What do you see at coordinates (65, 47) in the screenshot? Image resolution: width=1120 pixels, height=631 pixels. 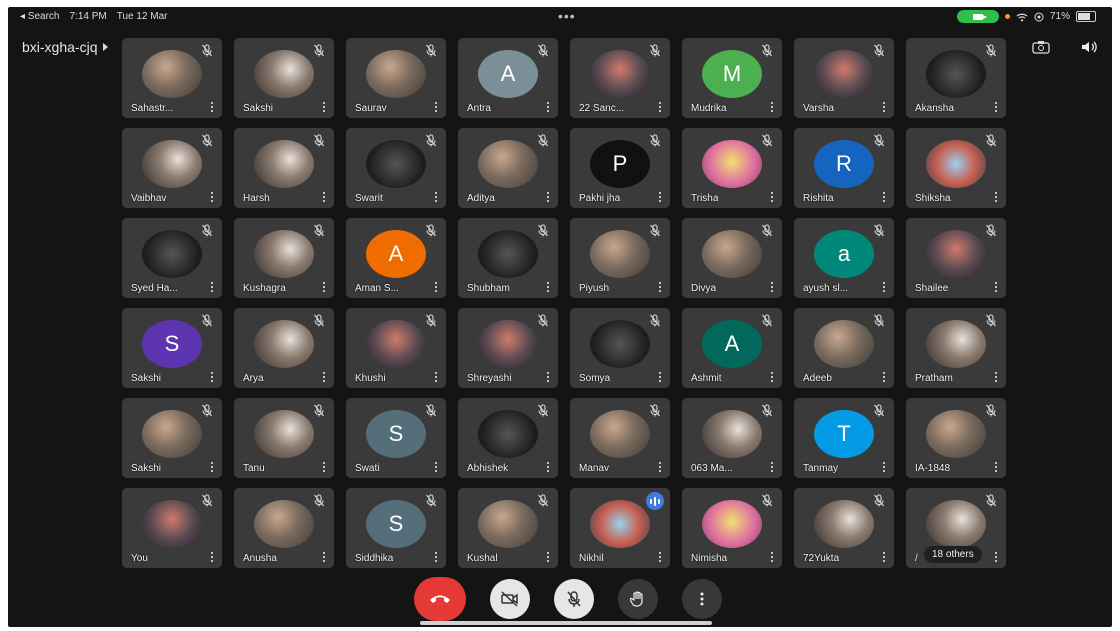 I see `meeting-code-button: bxi-xgha-cjq` at bounding box center [65, 47].